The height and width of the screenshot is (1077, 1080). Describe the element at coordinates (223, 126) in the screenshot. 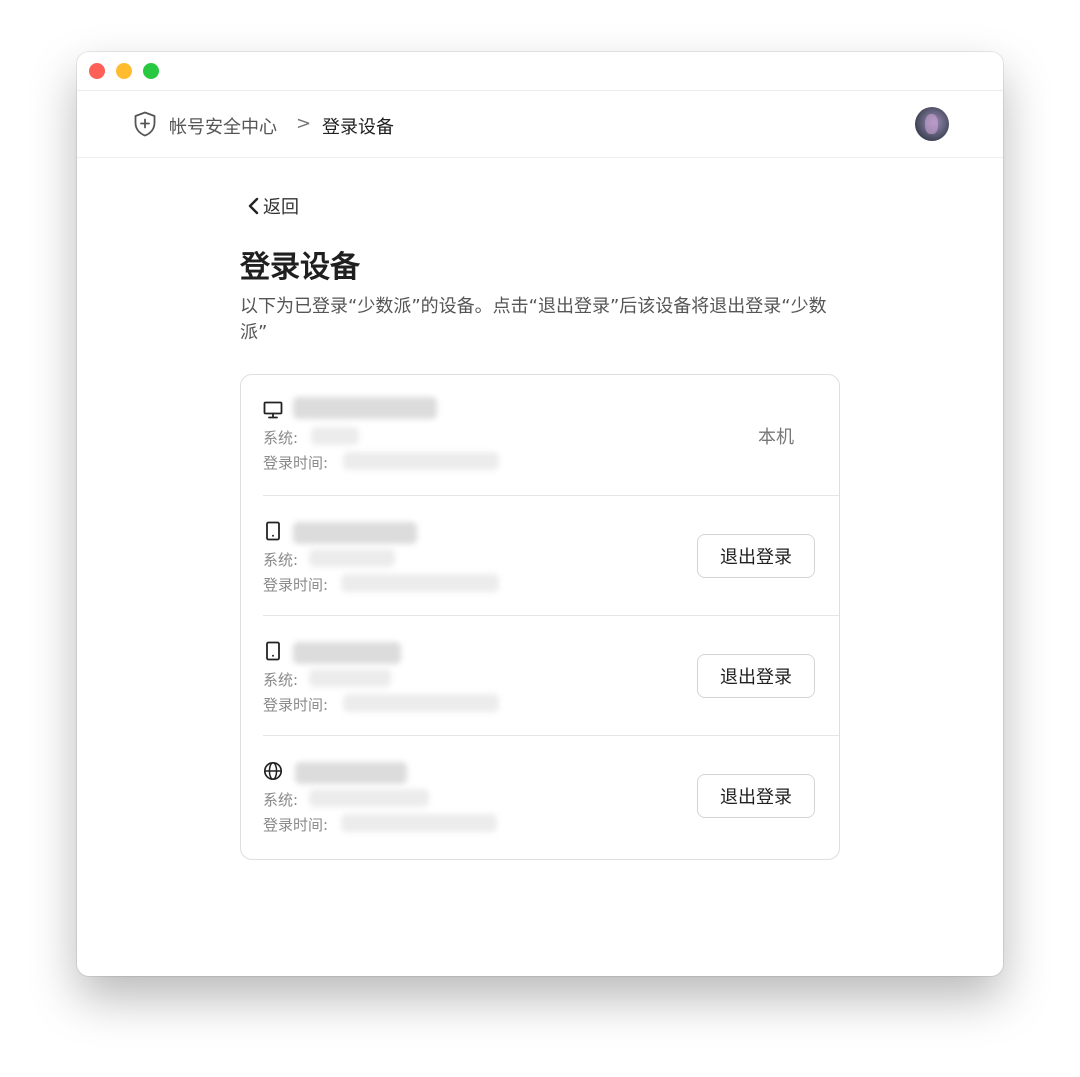

I see `breadcrumb-root: 帐号安全中心` at that location.